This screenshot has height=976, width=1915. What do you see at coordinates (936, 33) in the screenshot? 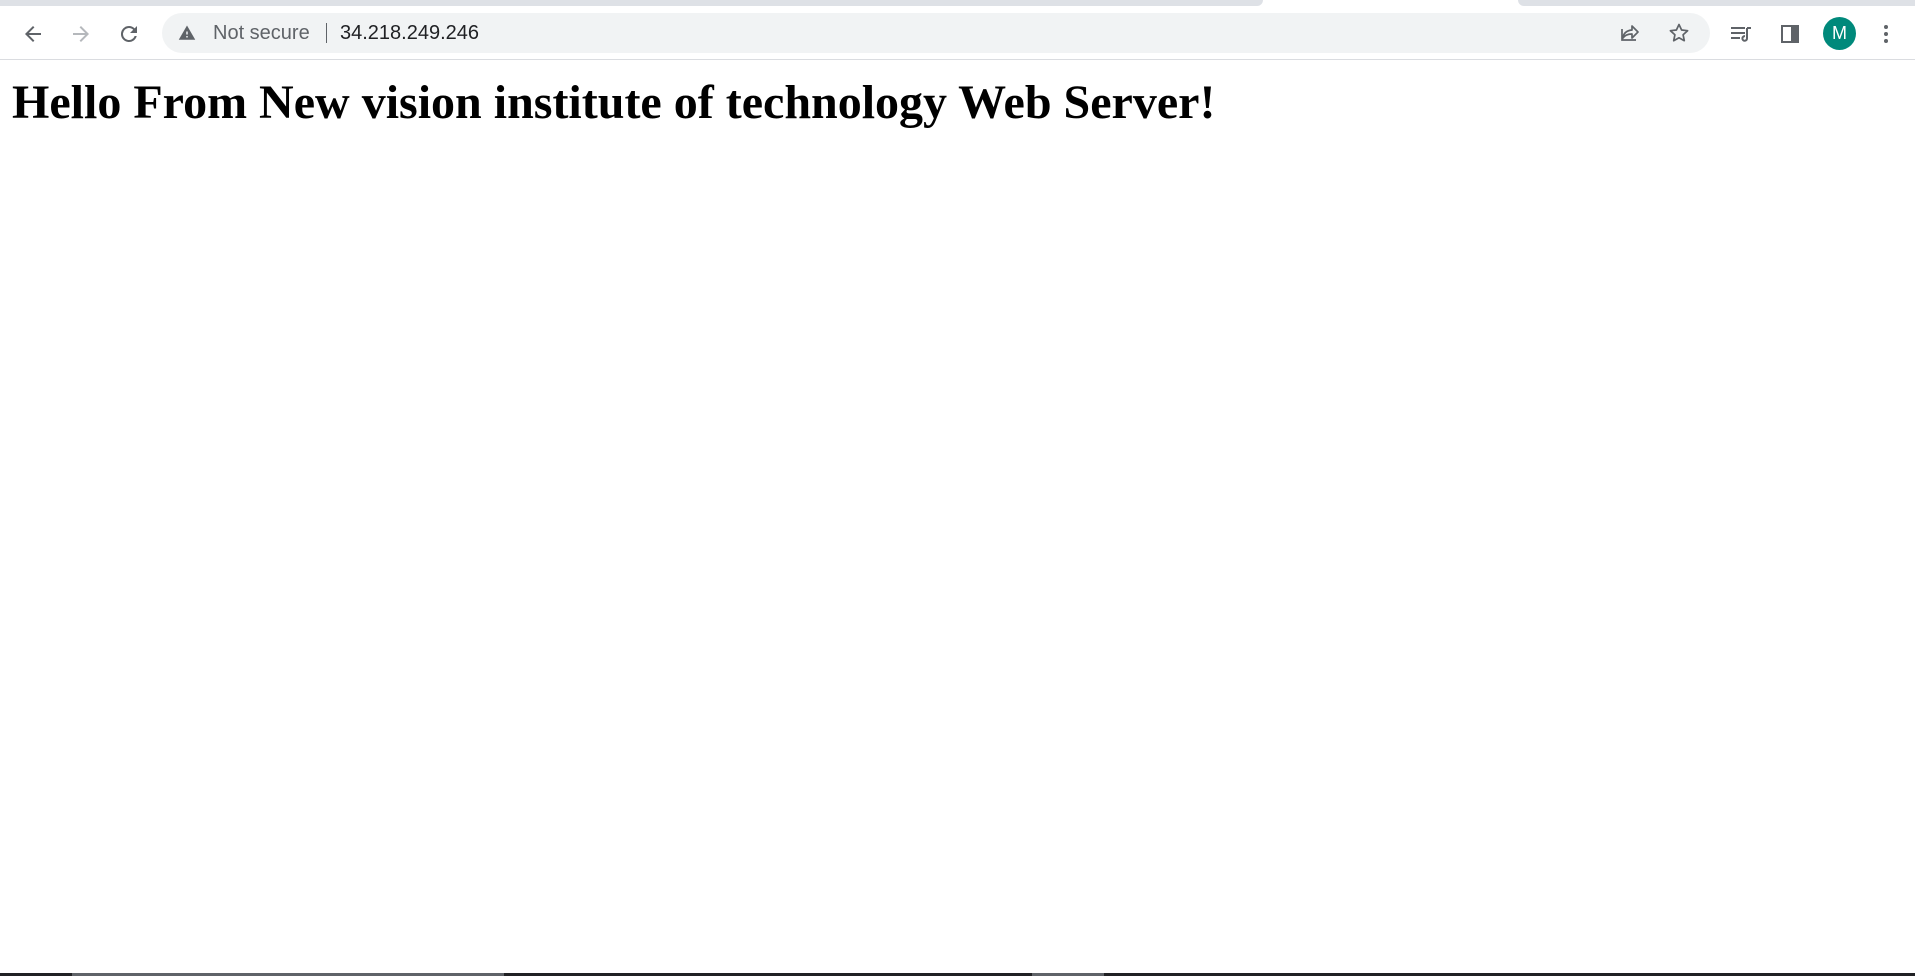
I see `address-bar: Not secure 34.218.249.246` at bounding box center [936, 33].